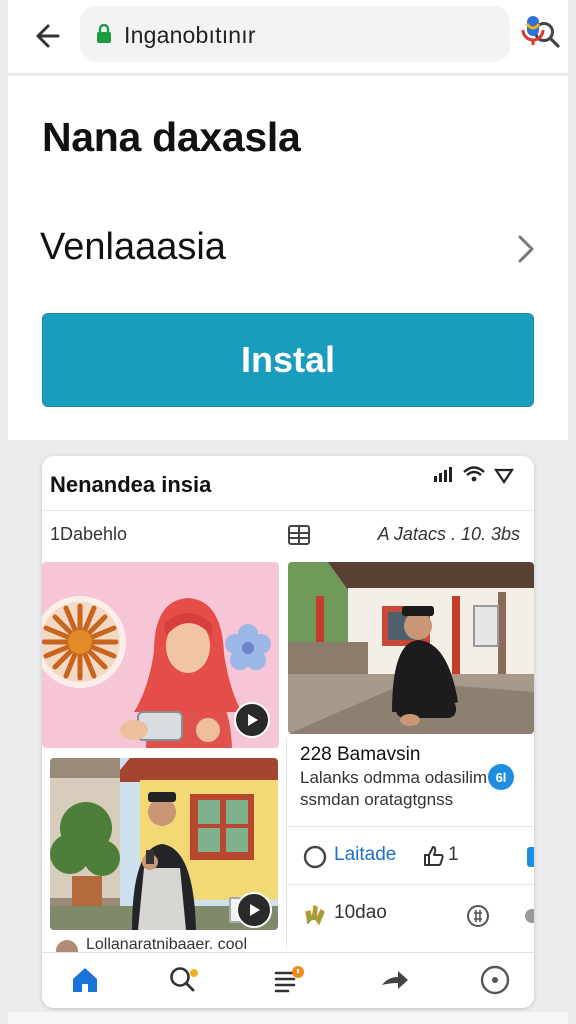  Describe the element at coordinates (365, 855) in the screenshot. I see `latest-link: Laitade` at that location.